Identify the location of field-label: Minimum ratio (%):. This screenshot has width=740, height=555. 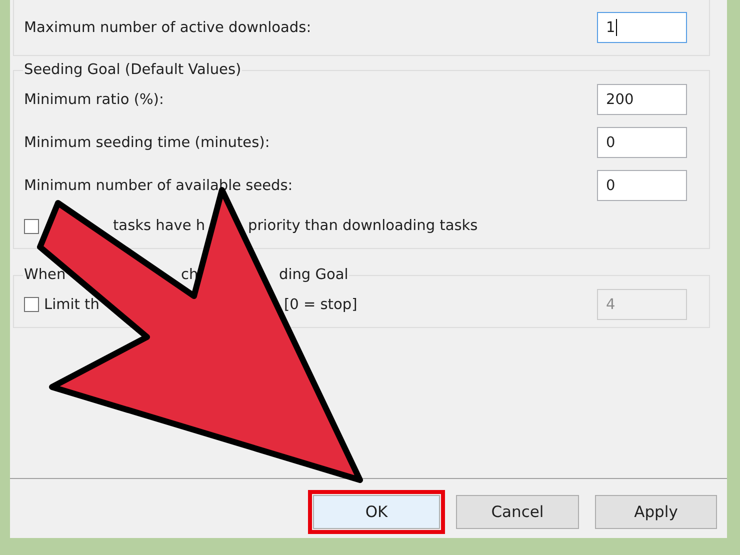
(94, 100).